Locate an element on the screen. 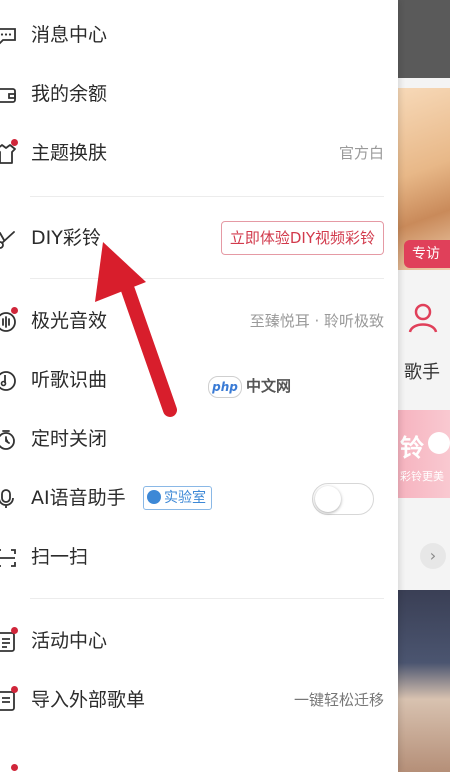  ai-voice-toggle is located at coordinates (343, 499).